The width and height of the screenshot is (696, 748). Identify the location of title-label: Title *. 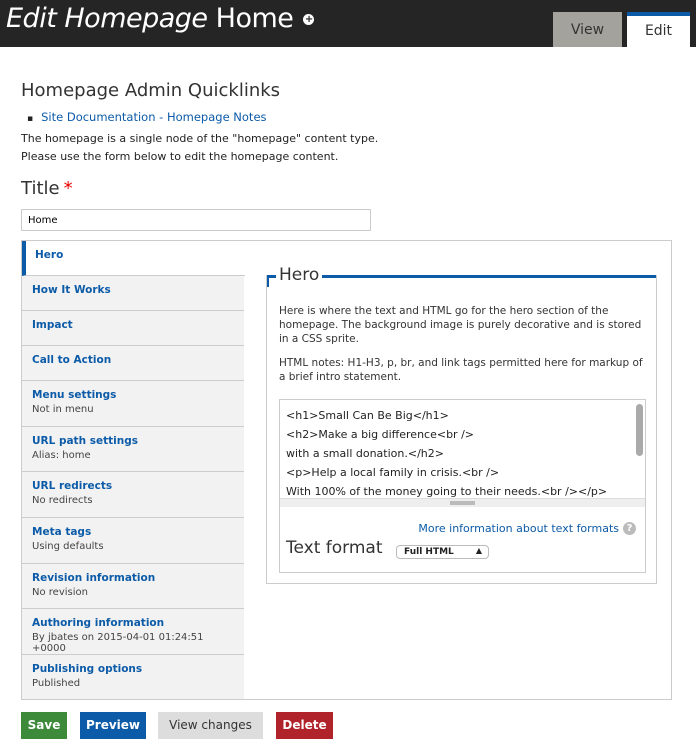
(47, 188).